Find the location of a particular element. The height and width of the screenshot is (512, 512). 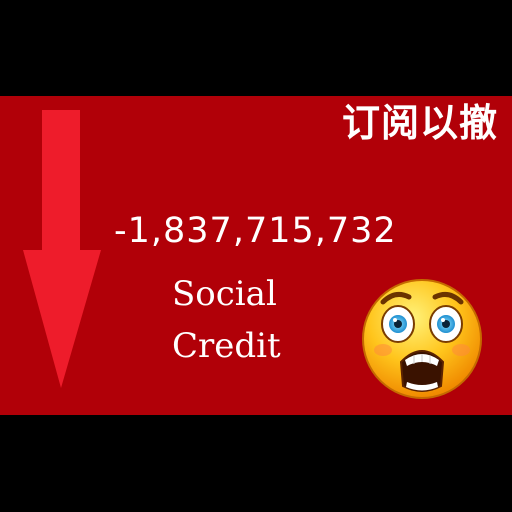

down-arrow-icon is located at coordinates (62, 249).